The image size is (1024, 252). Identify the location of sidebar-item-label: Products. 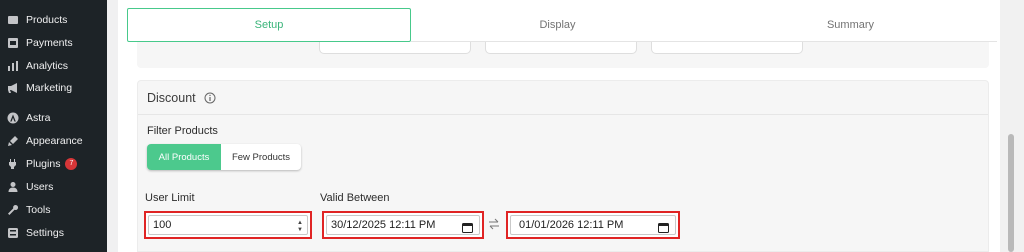
(47, 20).